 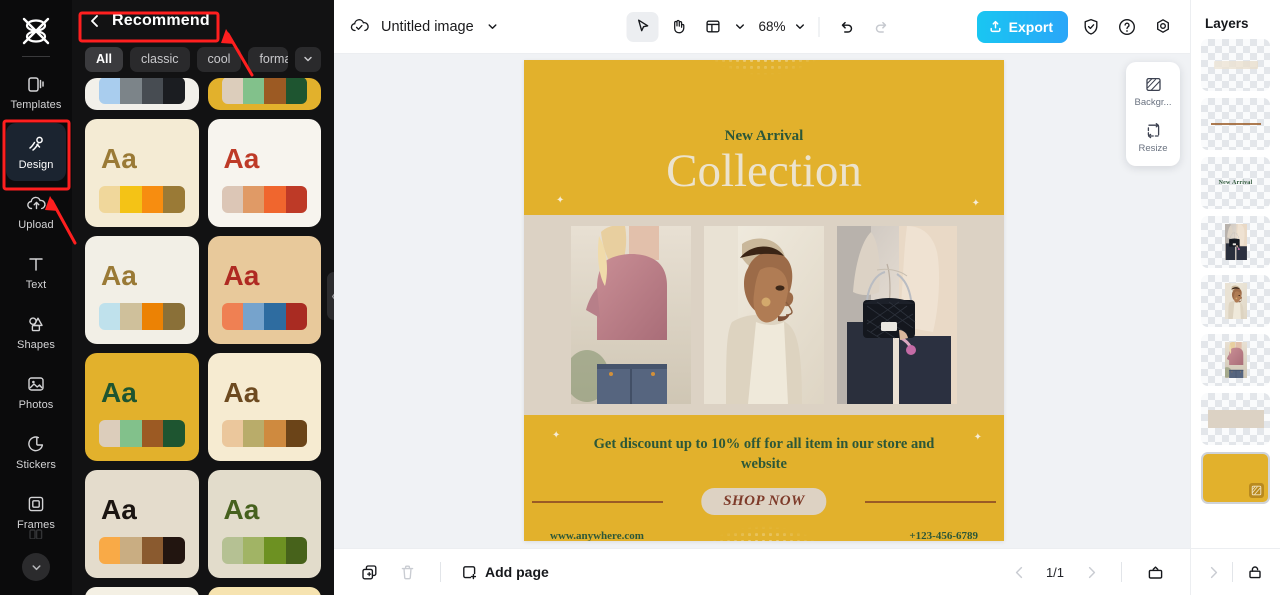 I want to click on layout-tool-button, so click(x=712, y=27).